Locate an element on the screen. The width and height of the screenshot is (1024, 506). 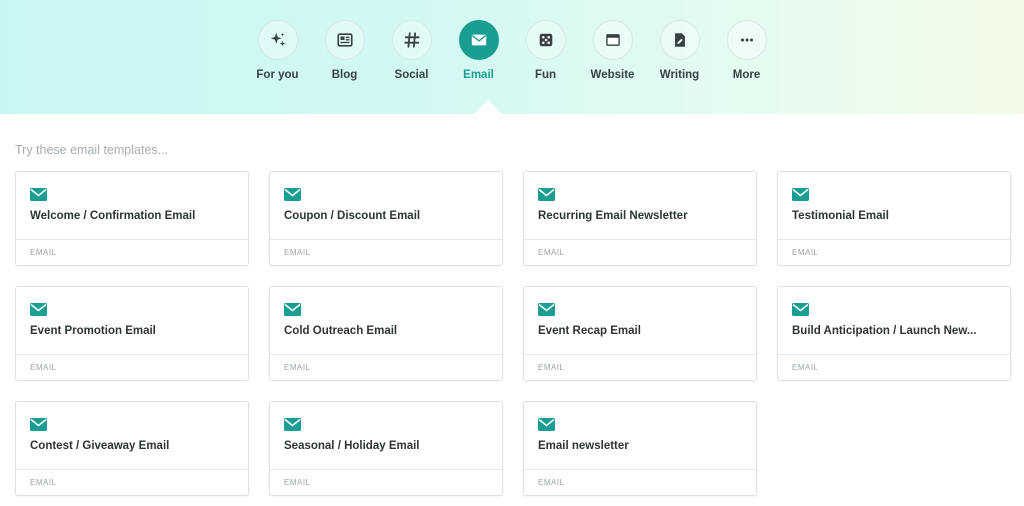
category-label: Social is located at coordinates (411, 75).